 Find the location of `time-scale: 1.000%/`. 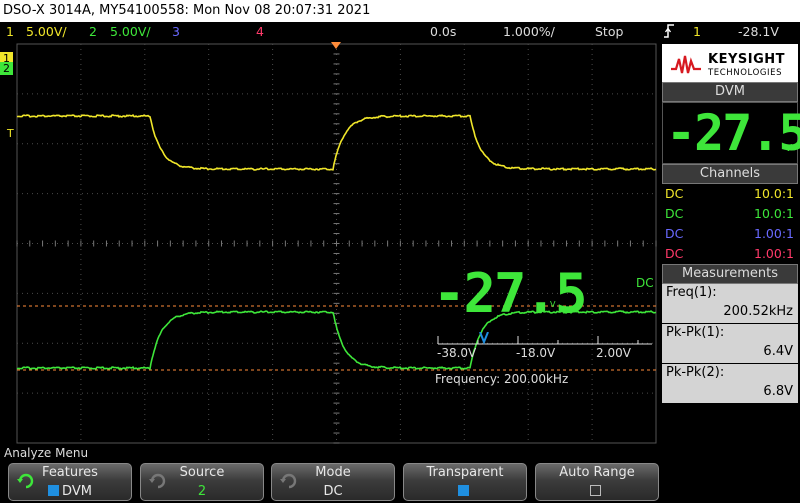

time-scale: 1.000%/ is located at coordinates (529, 32).